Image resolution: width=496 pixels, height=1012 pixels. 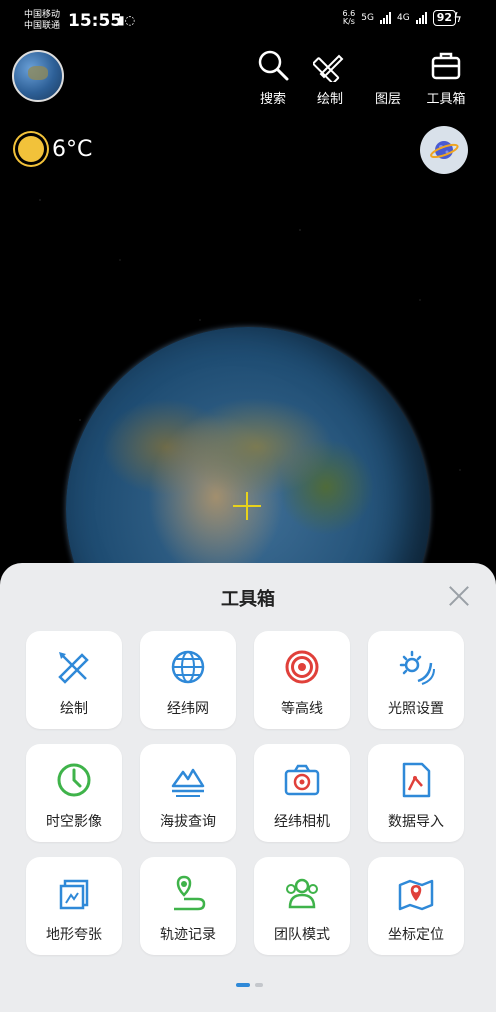 I want to click on tool-label: 团队模式, so click(x=302, y=935).